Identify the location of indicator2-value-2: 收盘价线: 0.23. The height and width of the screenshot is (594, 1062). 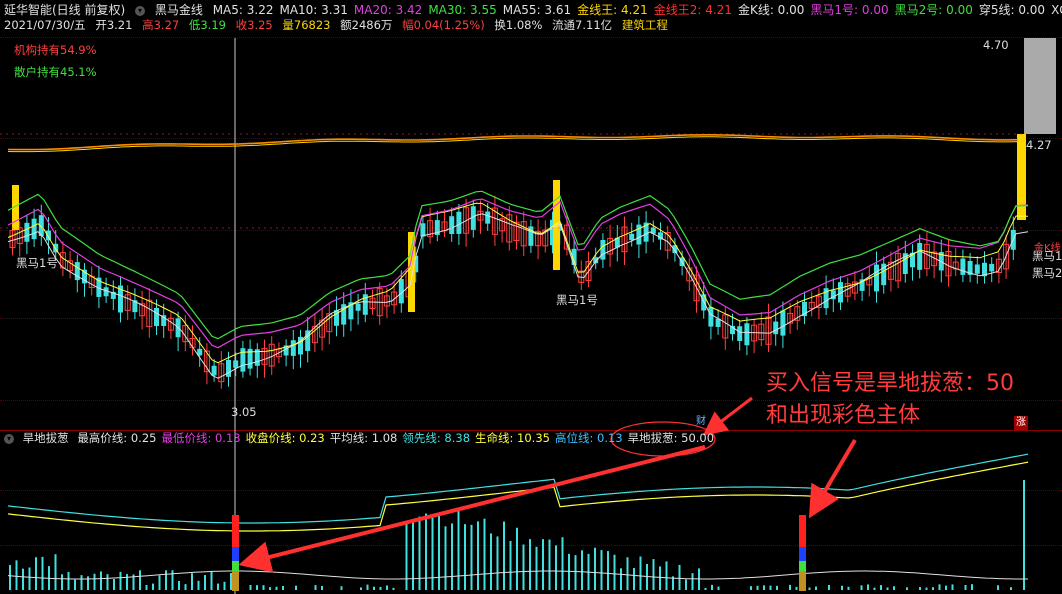
(285, 438).